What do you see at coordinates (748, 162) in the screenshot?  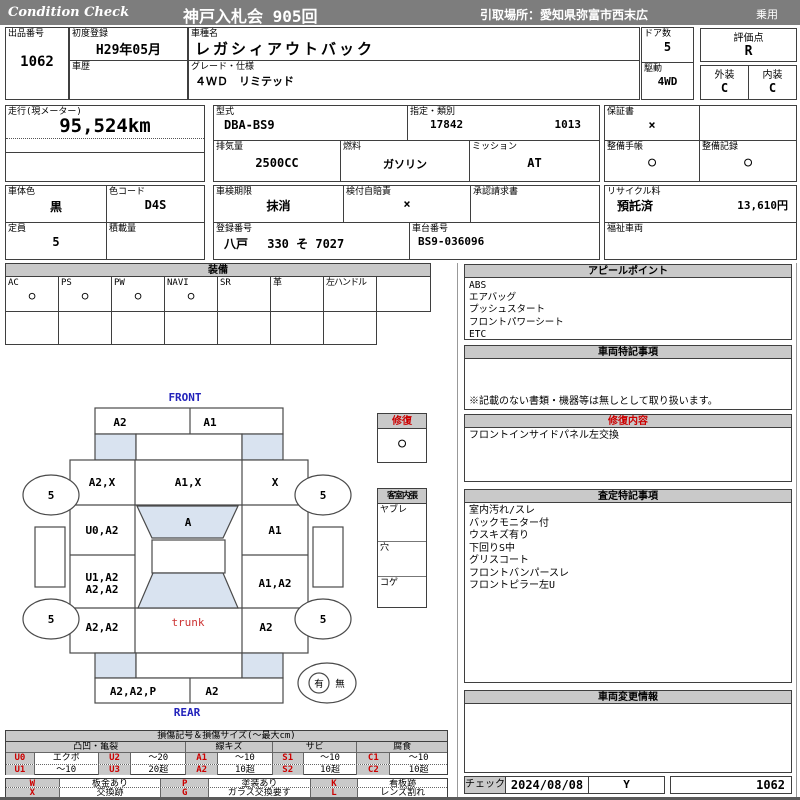 I see `maintenance-record-value: ○` at bounding box center [748, 162].